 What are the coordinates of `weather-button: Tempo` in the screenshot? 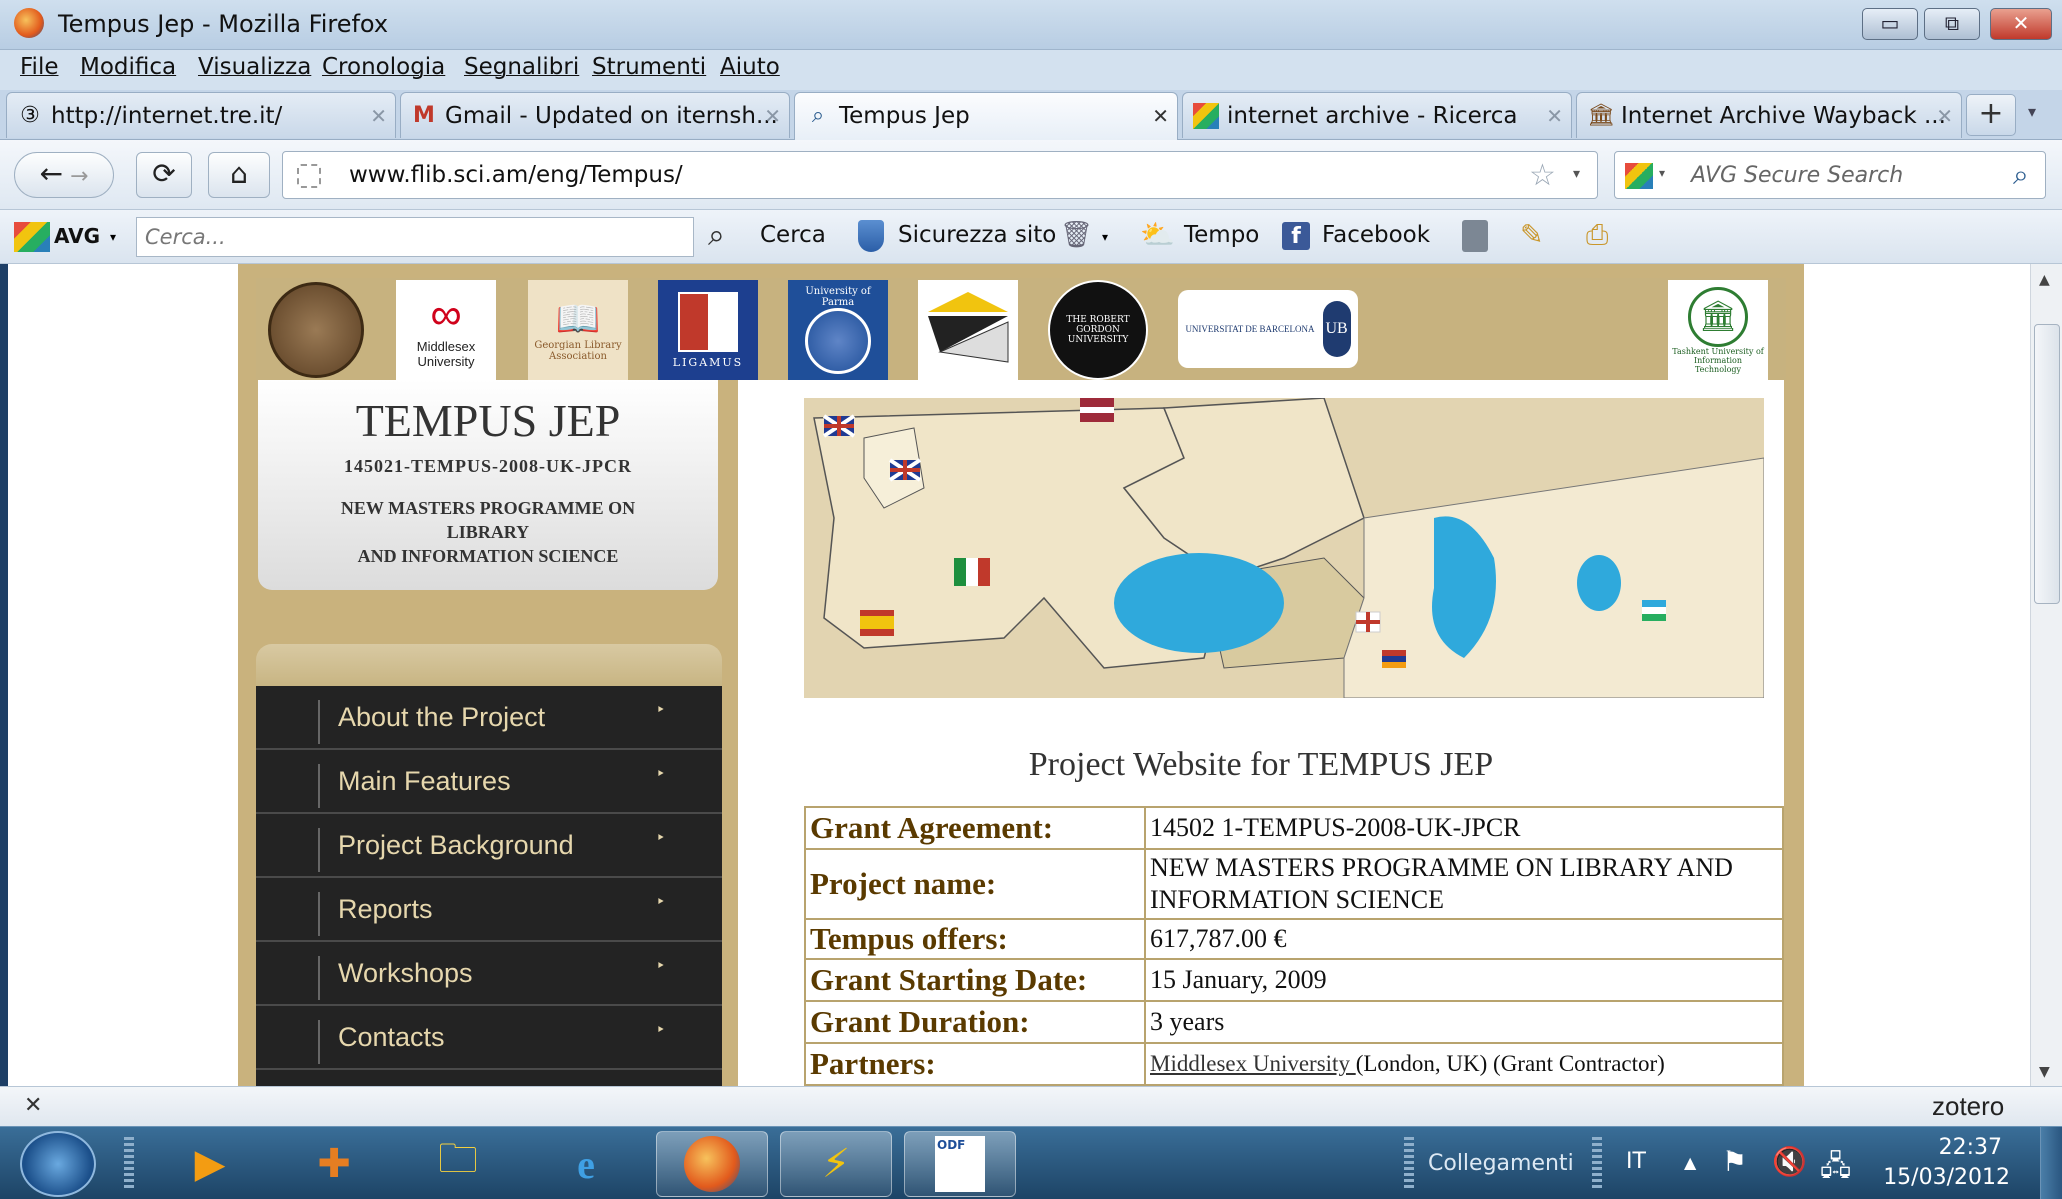 It's located at (1221, 235).